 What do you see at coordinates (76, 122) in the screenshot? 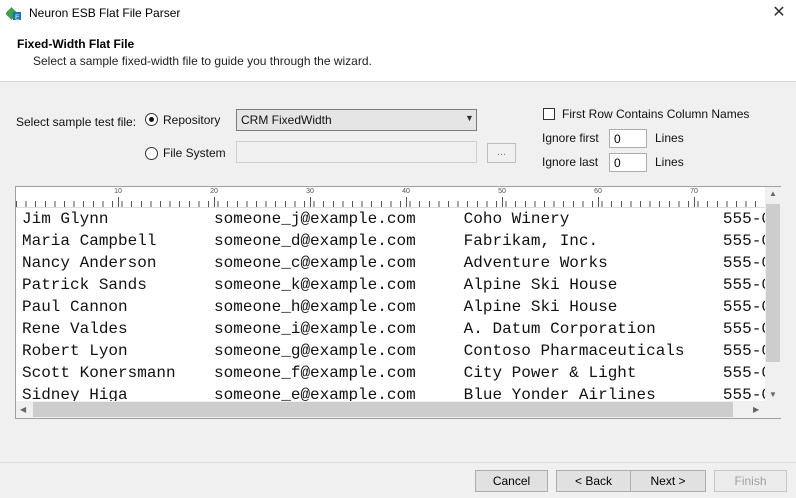
I see `sample-file-label: Select sample test file:` at bounding box center [76, 122].